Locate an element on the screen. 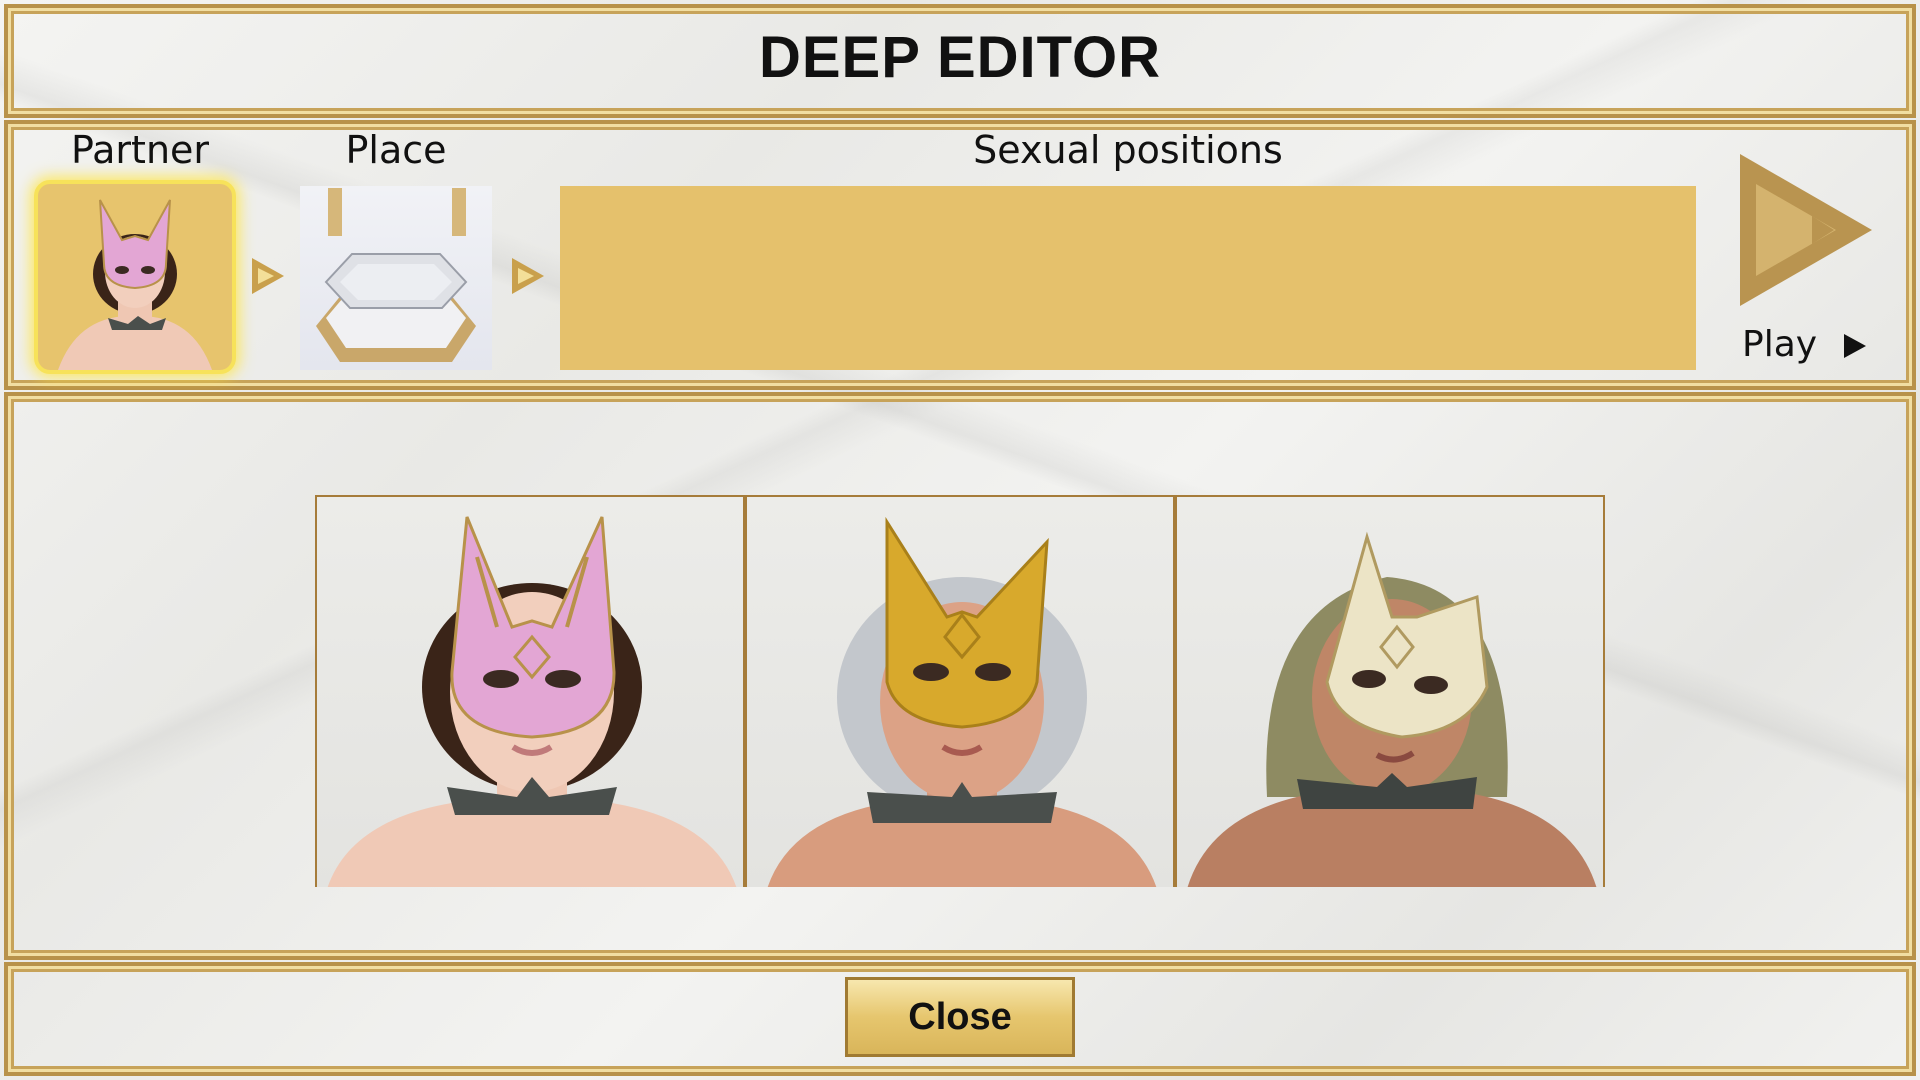  place-preview-image is located at coordinates (396, 275).